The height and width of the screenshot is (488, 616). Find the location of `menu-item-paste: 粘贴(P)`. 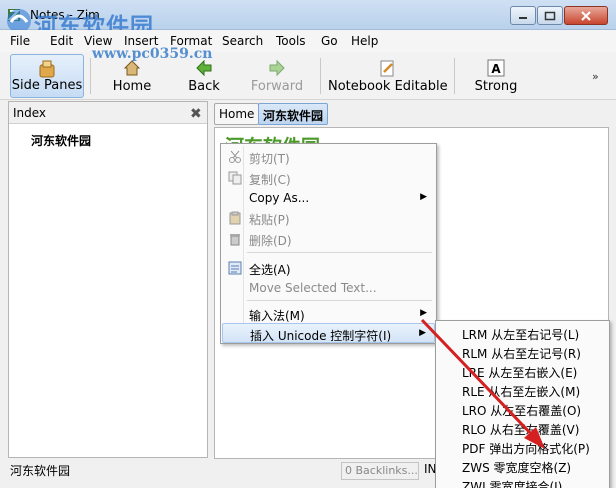

menu-item-paste: 粘贴(P) is located at coordinates (328, 218).